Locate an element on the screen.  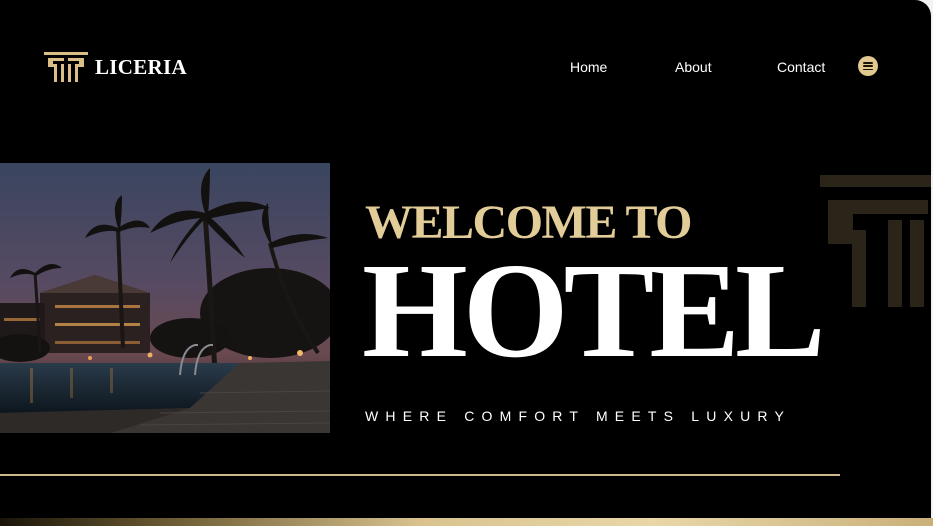
nav-home-link: Home is located at coordinates (588, 67).